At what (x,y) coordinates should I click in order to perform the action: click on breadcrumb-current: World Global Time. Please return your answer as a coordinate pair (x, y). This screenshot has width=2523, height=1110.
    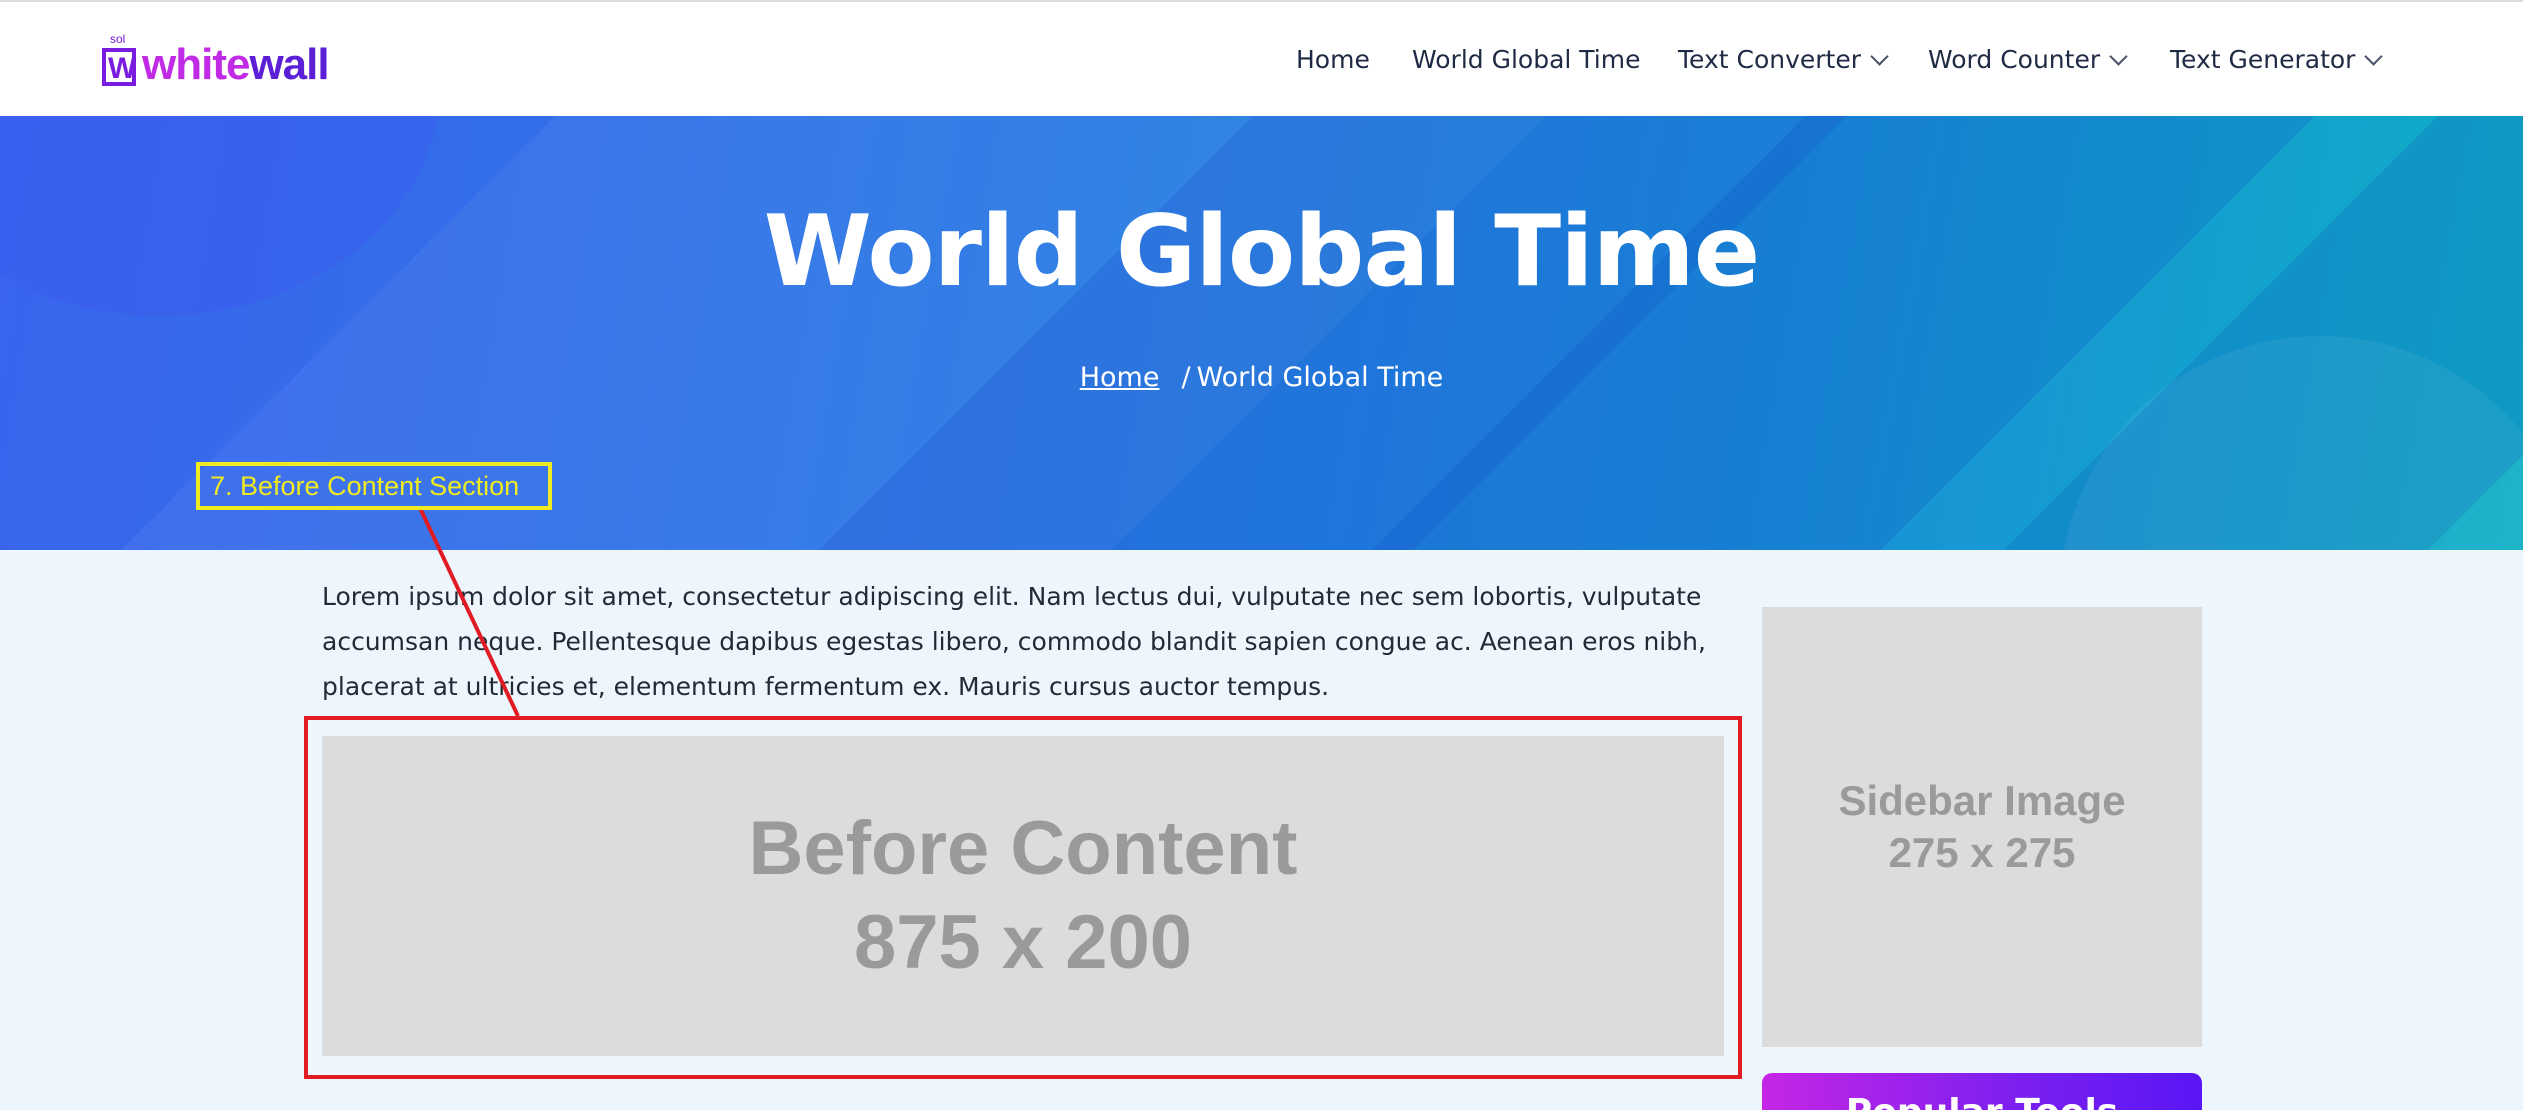
    Looking at the image, I should click on (1320, 377).